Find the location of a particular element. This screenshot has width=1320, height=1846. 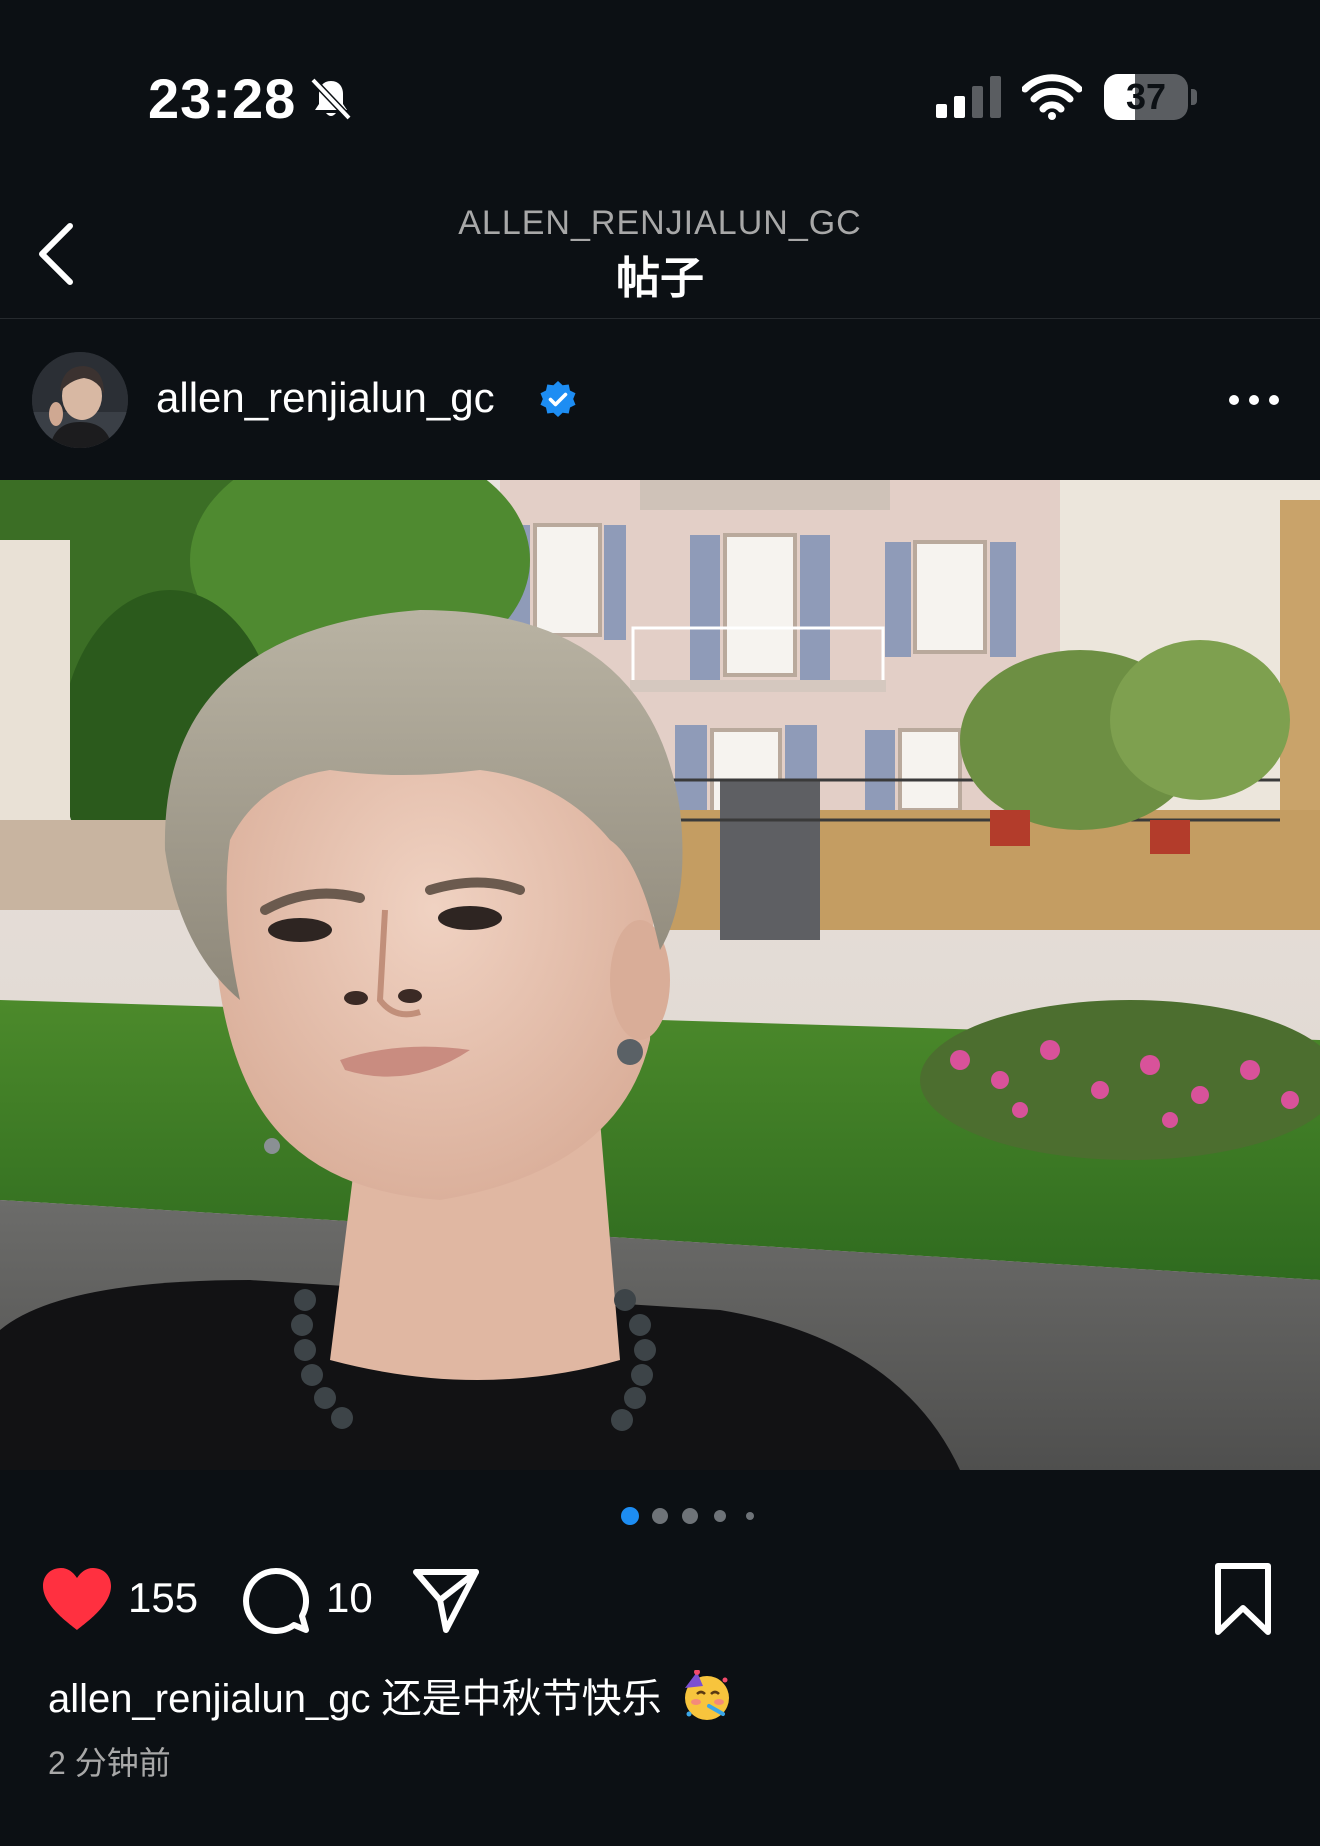

comment-icon is located at coordinates (276, 1600).